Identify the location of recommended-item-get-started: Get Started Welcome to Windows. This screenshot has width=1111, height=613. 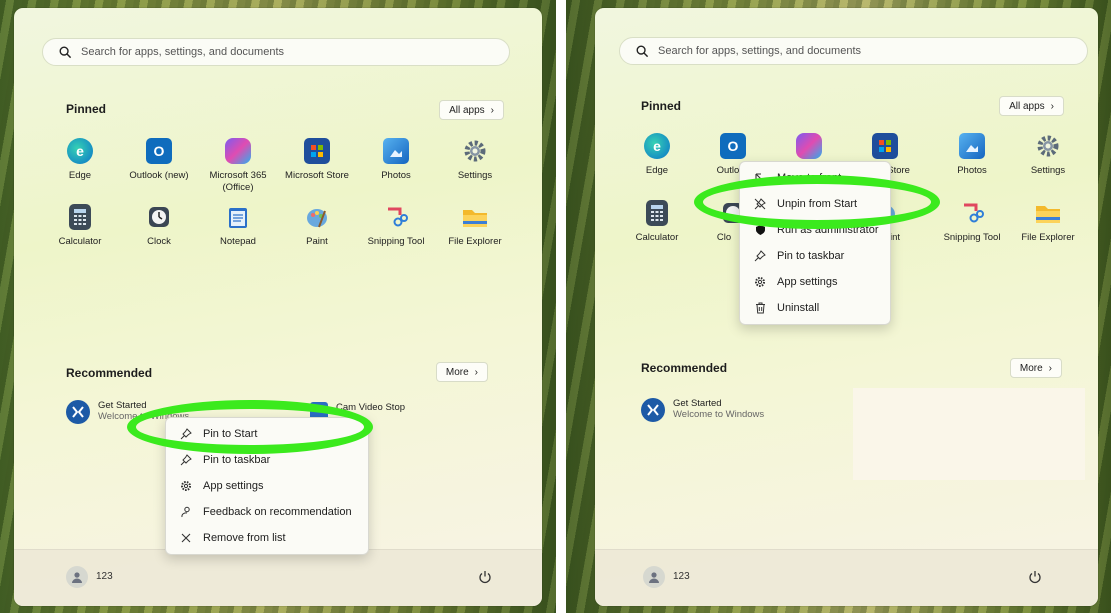
(702, 410).